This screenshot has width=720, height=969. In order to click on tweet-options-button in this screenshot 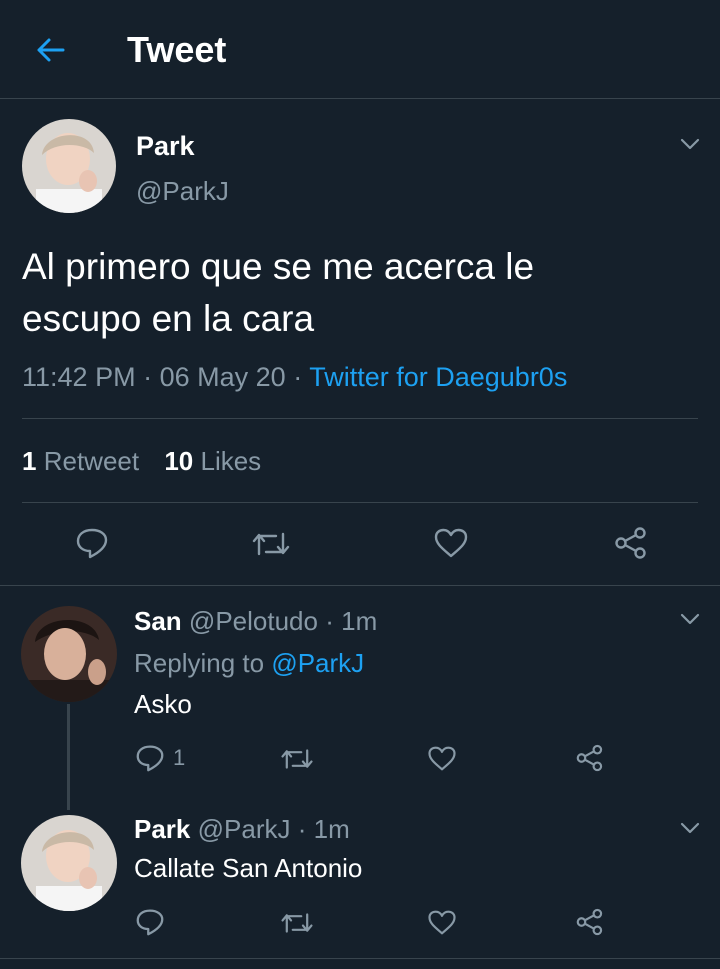, I will do `click(690, 144)`.